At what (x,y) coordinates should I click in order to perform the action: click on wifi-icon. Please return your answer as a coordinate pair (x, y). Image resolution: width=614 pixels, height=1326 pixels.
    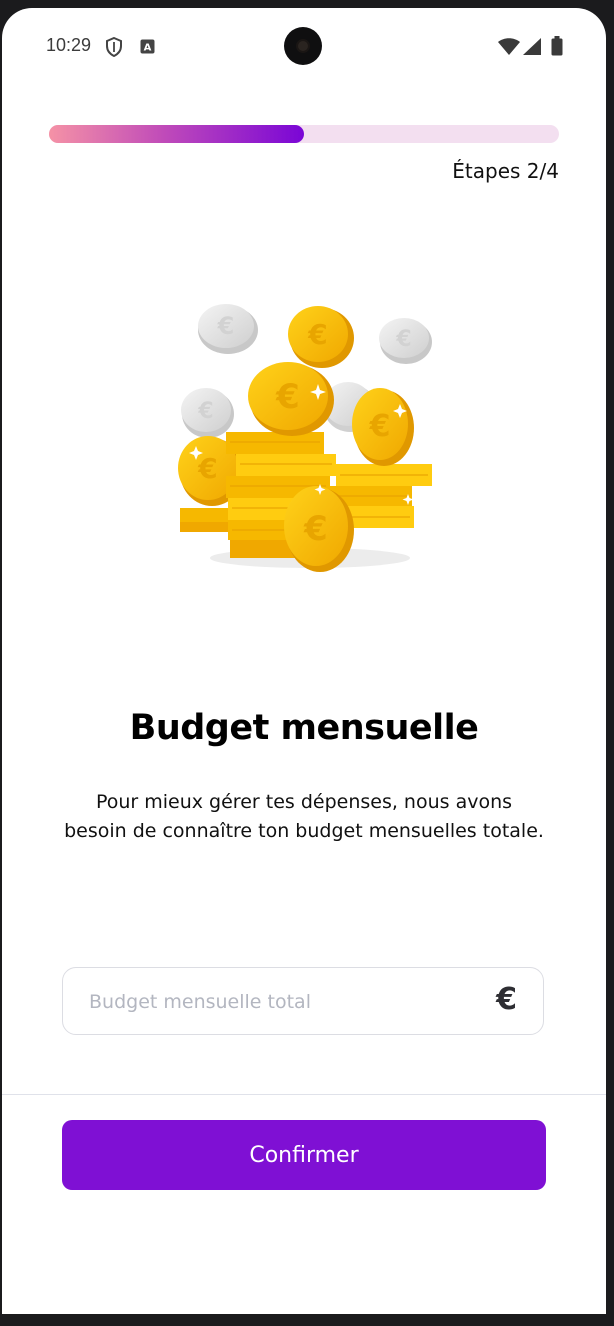
    Looking at the image, I should click on (509, 48).